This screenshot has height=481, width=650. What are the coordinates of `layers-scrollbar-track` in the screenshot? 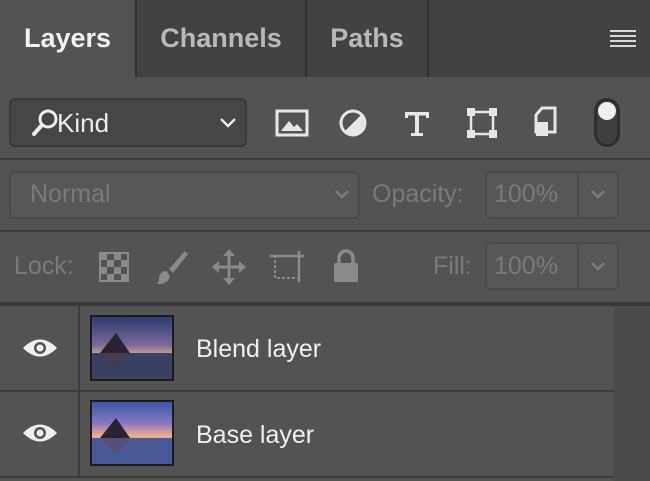 It's located at (632, 393).